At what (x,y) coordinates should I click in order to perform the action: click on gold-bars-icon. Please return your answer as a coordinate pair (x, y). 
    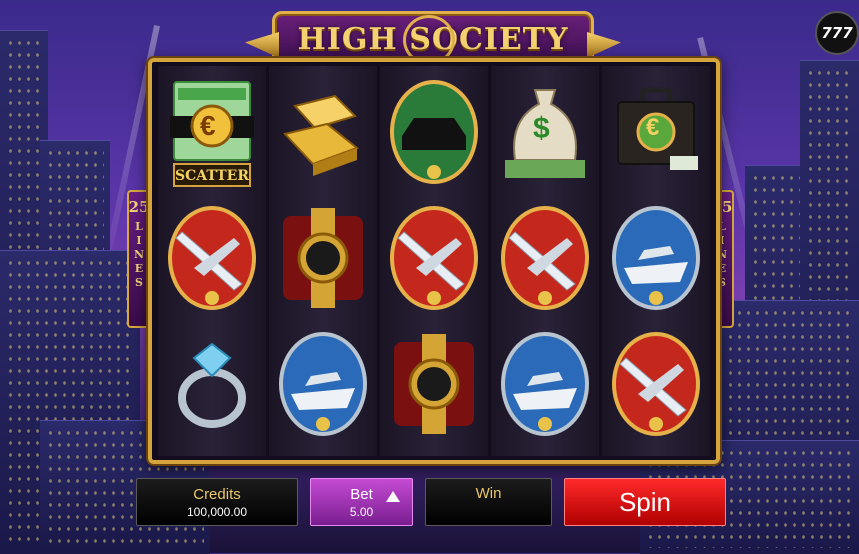
    Looking at the image, I should click on (321, 135).